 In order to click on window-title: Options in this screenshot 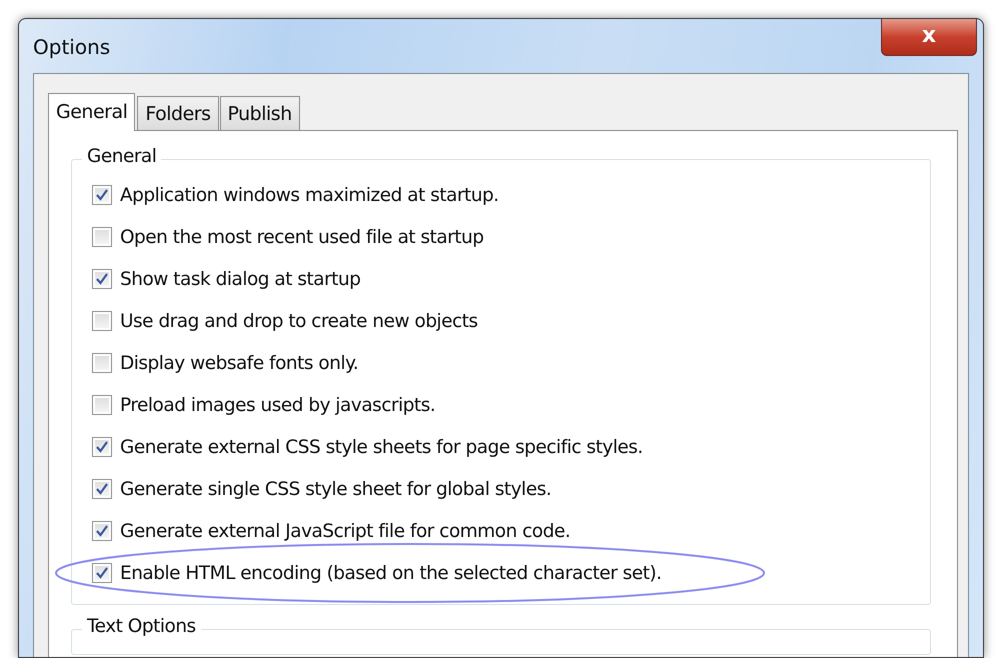, I will do `click(71, 47)`.